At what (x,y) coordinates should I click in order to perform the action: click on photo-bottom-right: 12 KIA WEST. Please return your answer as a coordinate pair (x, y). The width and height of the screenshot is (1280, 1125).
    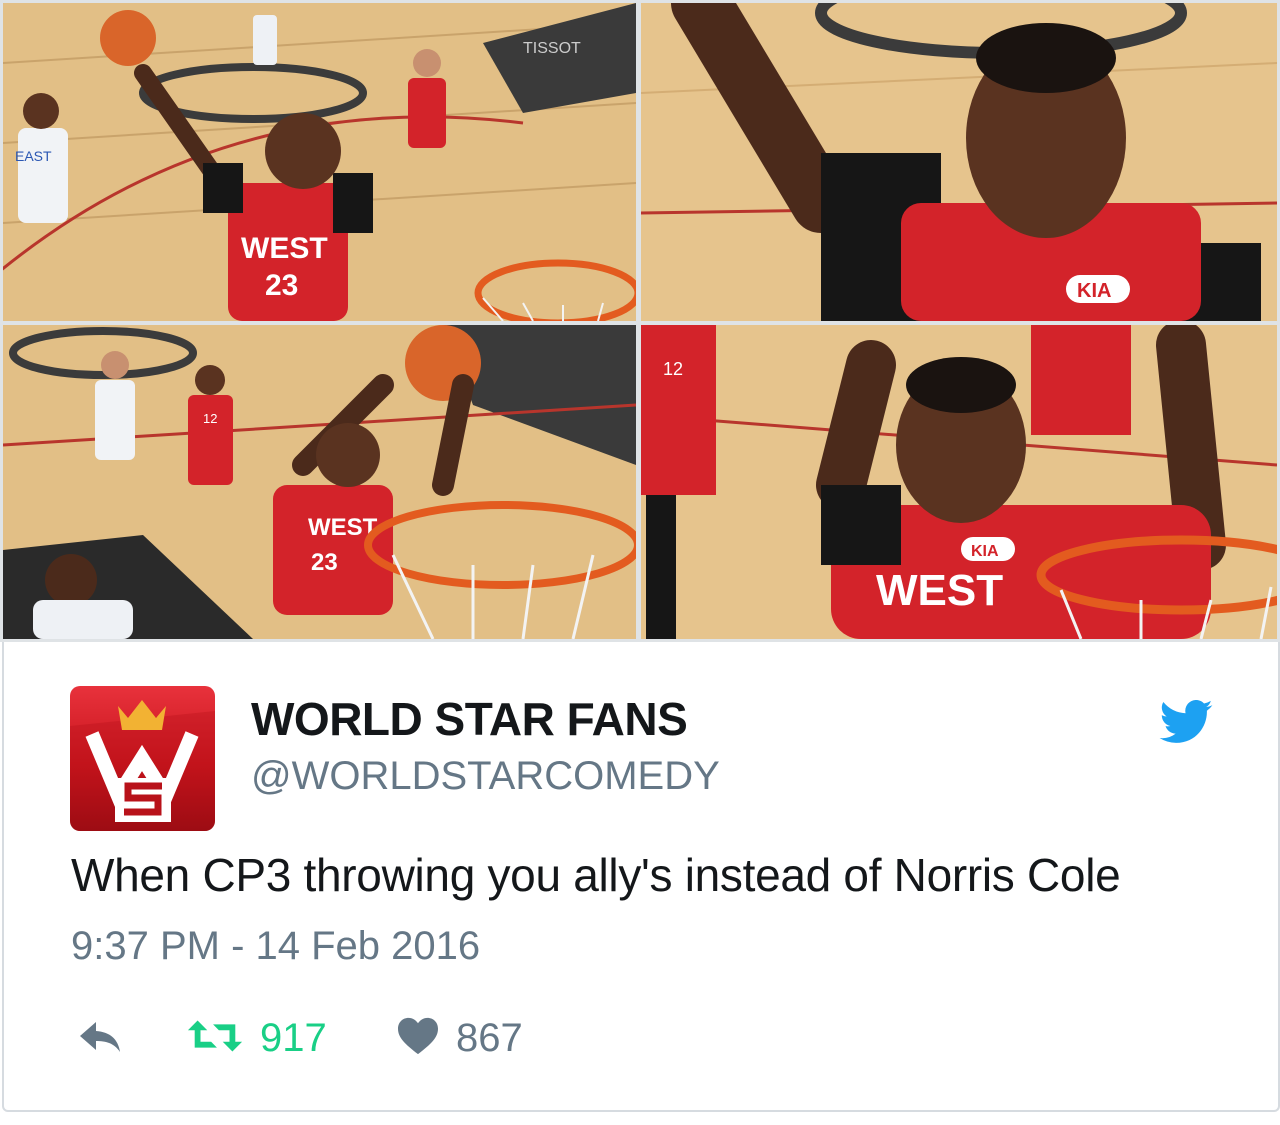
    Looking at the image, I should click on (959, 482).